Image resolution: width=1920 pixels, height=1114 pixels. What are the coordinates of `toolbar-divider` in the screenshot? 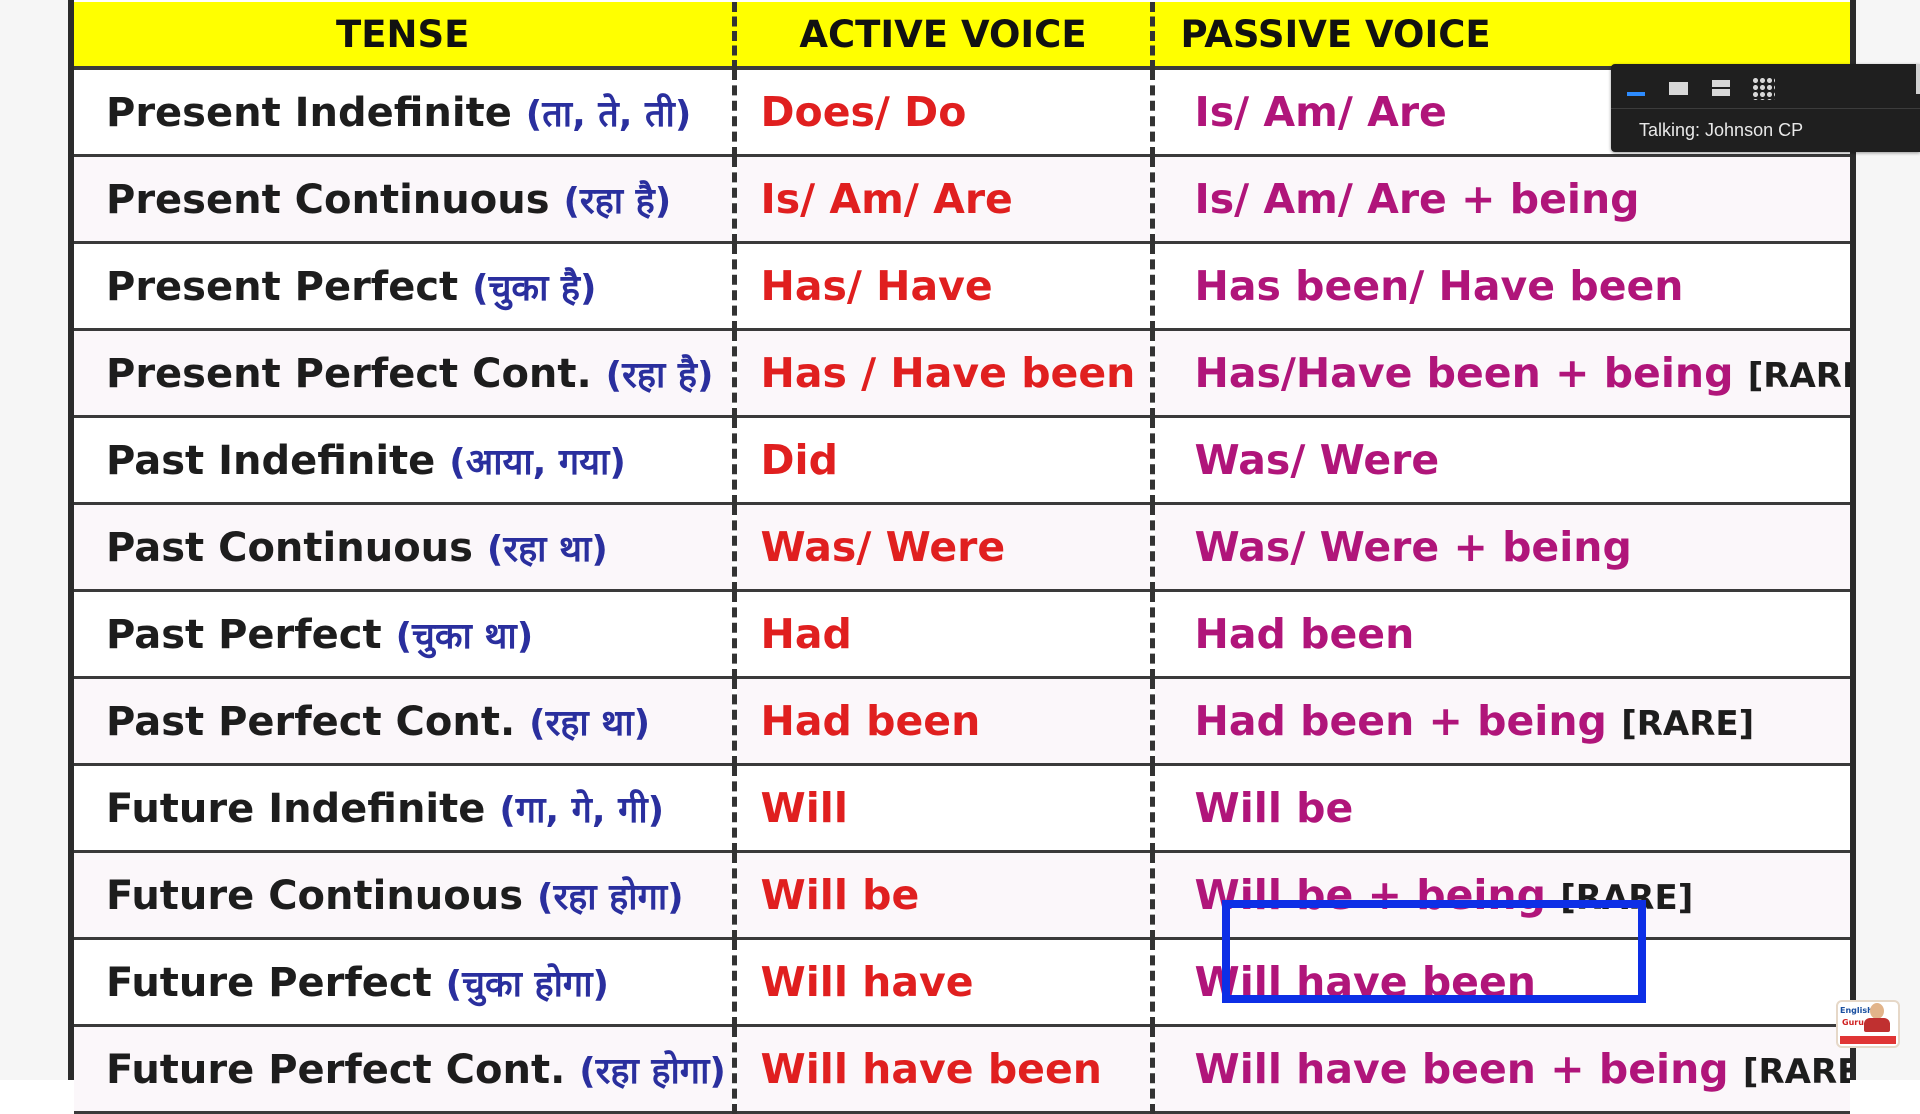 It's located at (1765, 108).